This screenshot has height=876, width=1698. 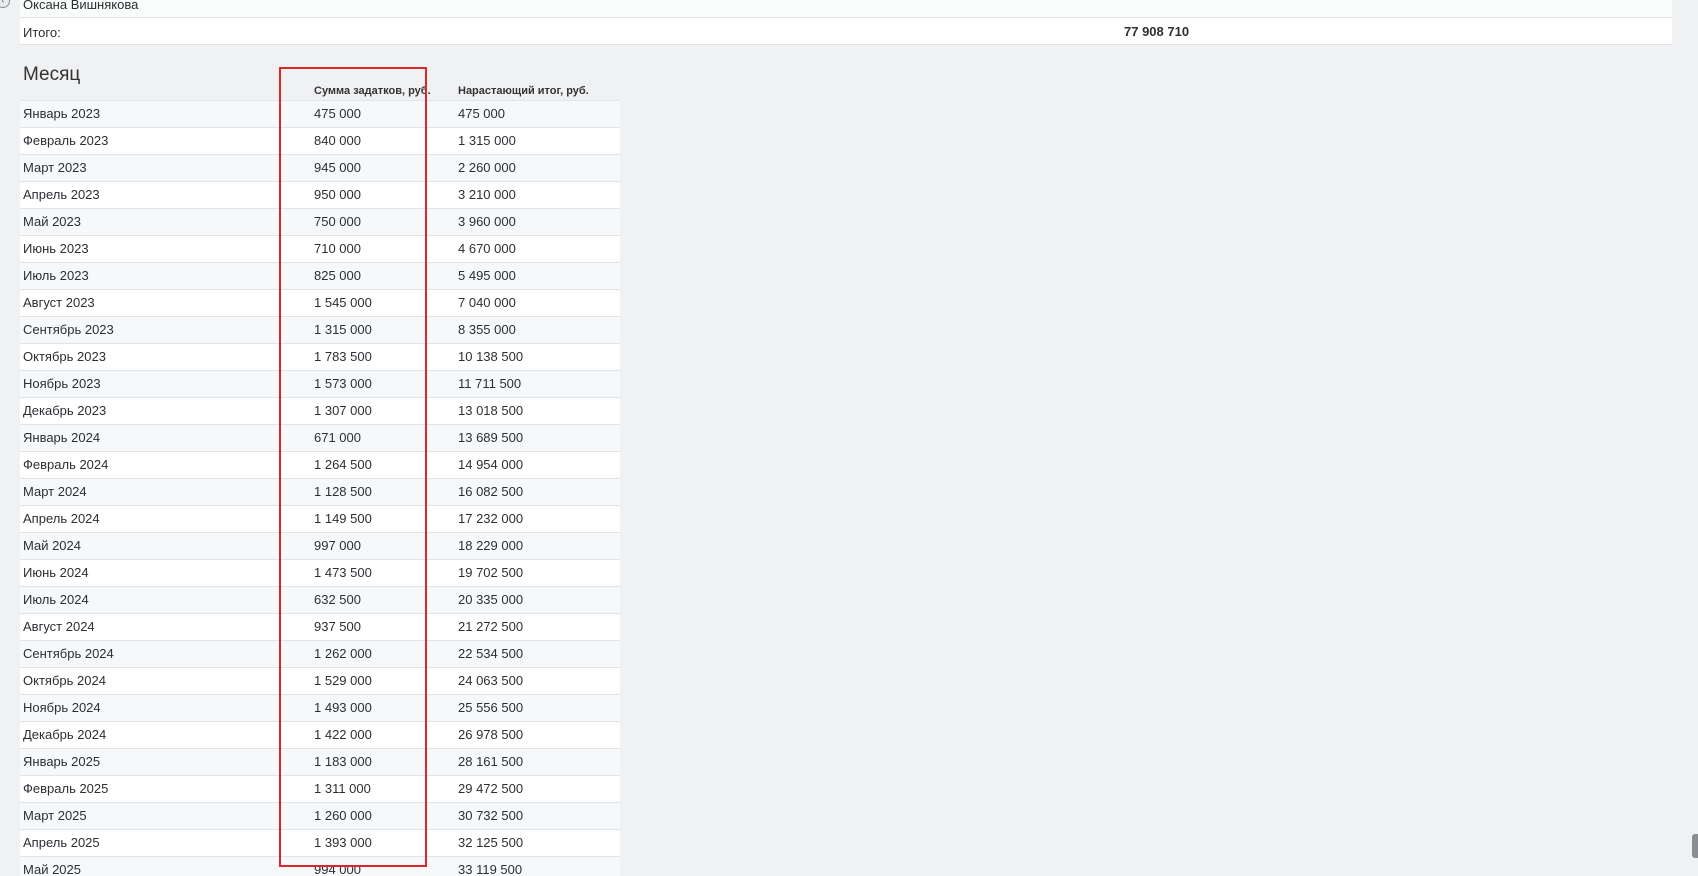 What do you see at coordinates (481, 113) in the screenshot?
I see `cumulative-cell: 475 000` at bounding box center [481, 113].